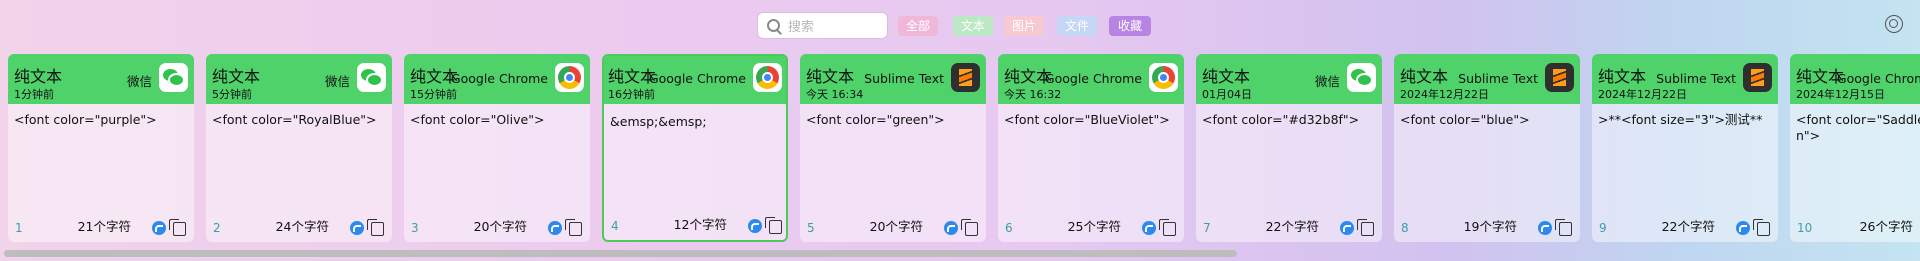 This screenshot has height=261, width=1920. Describe the element at coordinates (1886, 226) in the screenshot. I see `card-char-count: 26个字符` at that location.